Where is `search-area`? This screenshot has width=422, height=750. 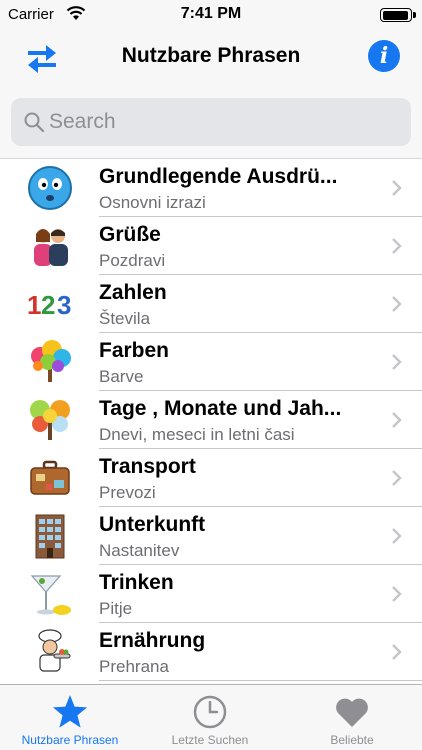
search-area is located at coordinates (211, 122).